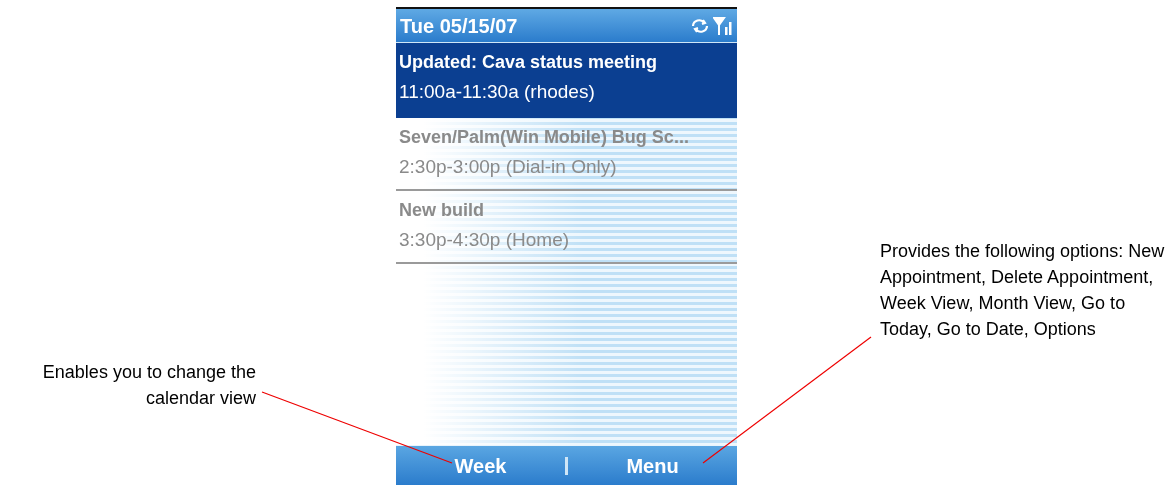 This screenshot has width=1172, height=485. Describe the element at coordinates (1023, 290) in the screenshot. I see `callout-text: Provides the following options: New Appointment, Delete Appointment, Week View, Month View, Go to Today, Go to Date, Options` at that location.